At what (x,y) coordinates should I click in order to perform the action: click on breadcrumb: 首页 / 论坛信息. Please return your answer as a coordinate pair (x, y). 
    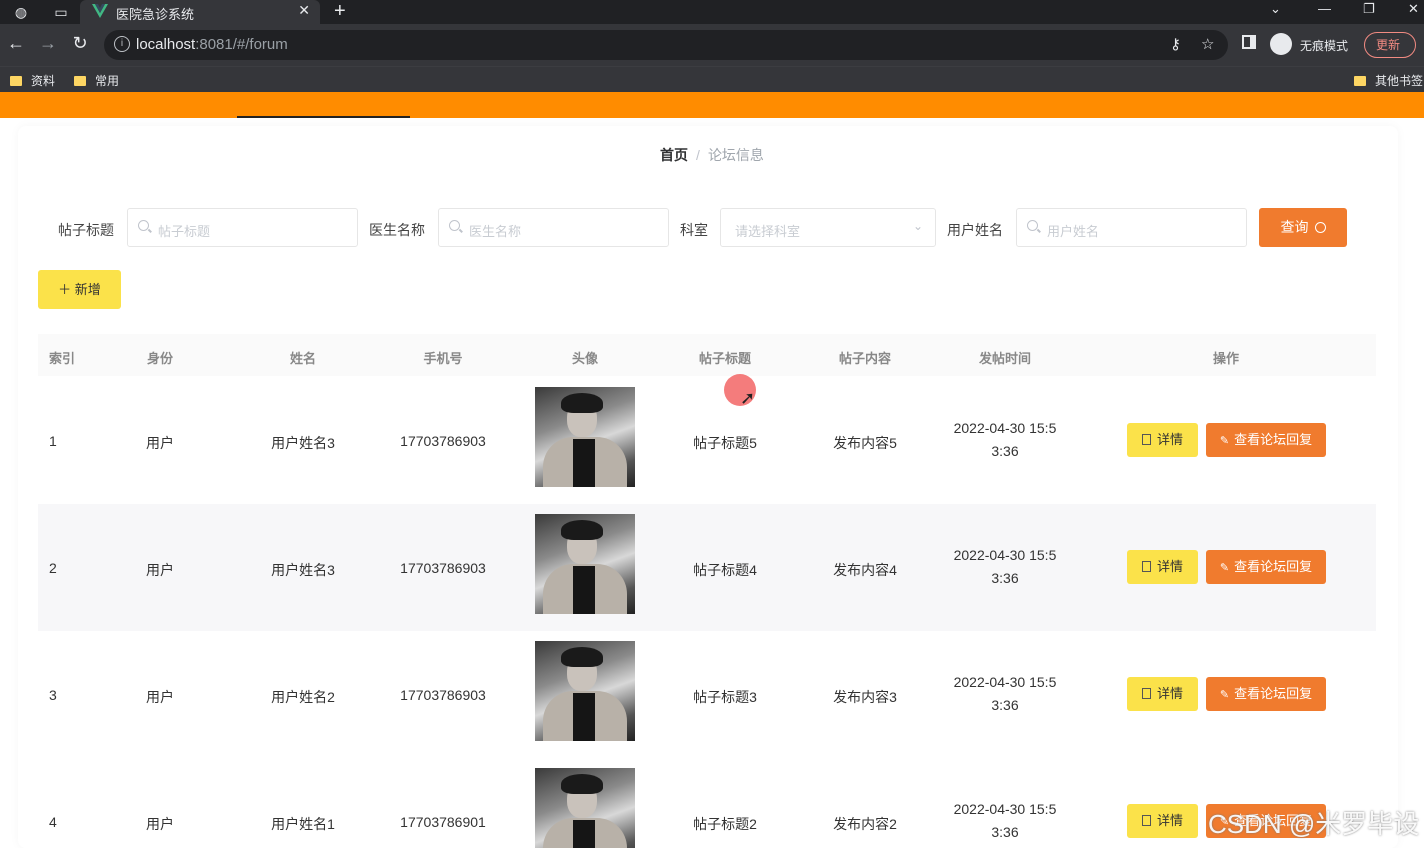
    Looking at the image, I should click on (712, 155).